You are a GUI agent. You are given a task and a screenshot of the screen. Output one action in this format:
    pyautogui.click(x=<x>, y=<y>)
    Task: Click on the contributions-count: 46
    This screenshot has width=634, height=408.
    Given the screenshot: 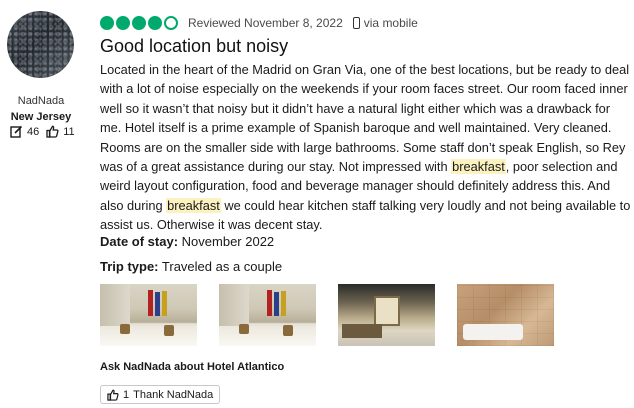 What is the action you would take?
    pyautogui.click(x=33, y=131)
    